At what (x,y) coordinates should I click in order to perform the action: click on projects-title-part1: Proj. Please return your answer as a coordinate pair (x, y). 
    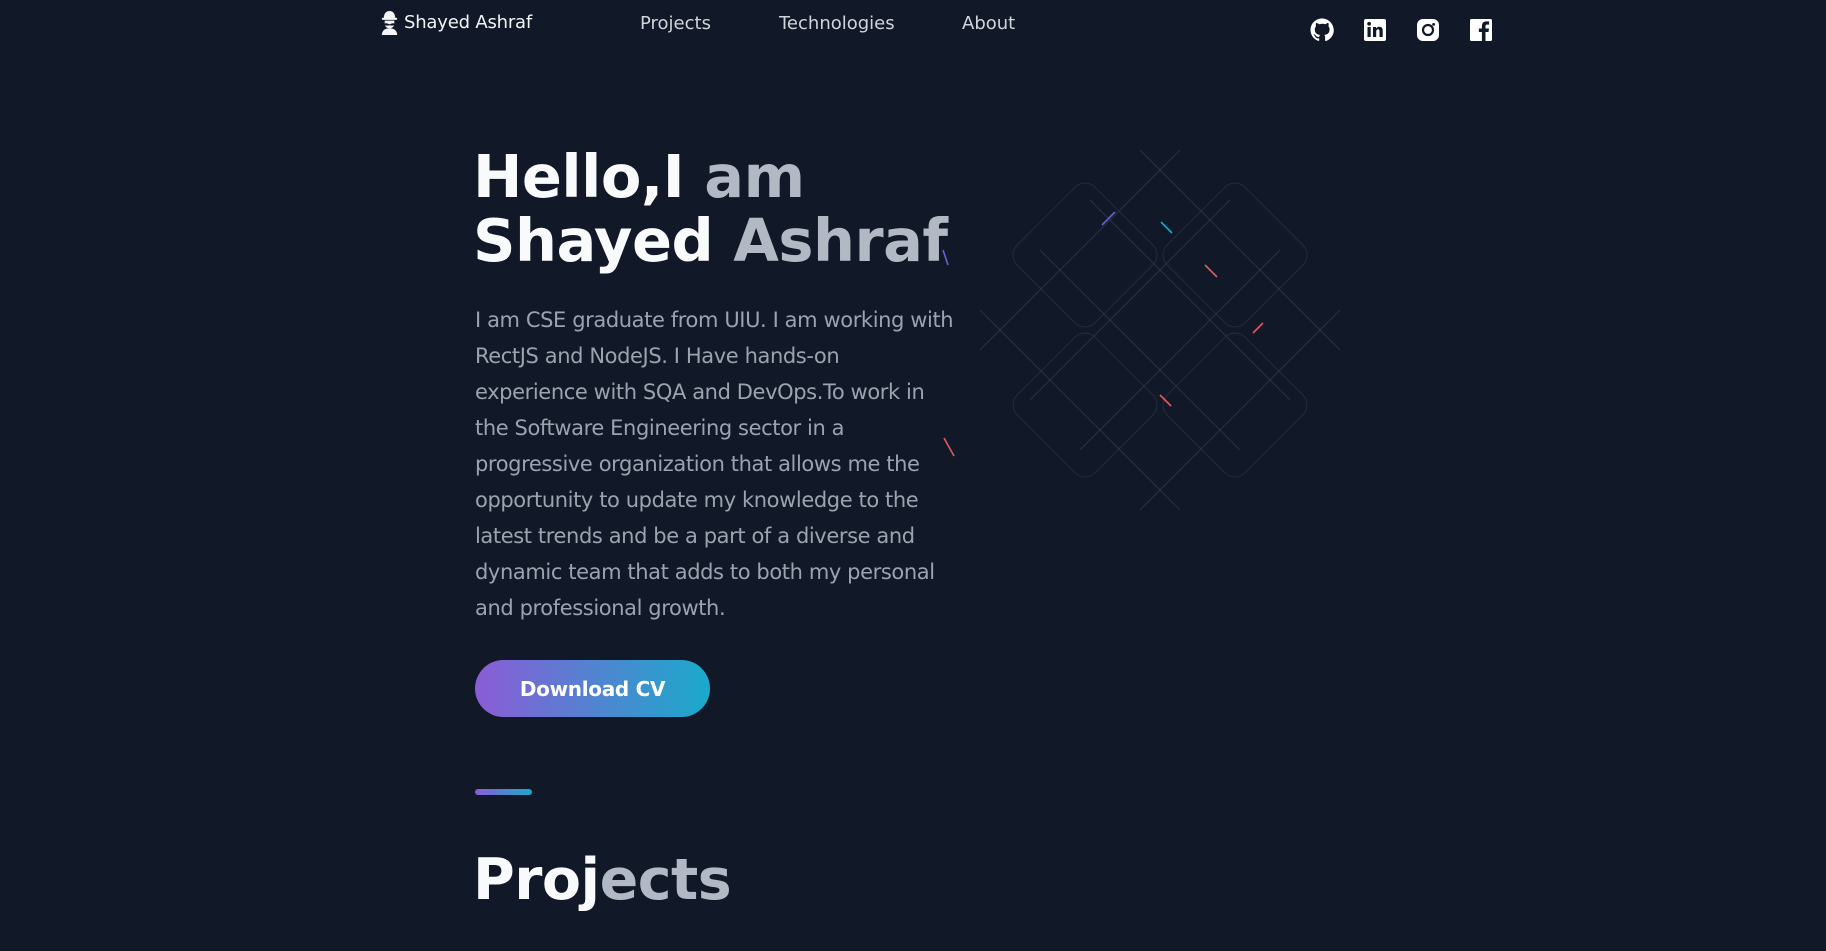
    Looking at the image, I should click on (536, 880).